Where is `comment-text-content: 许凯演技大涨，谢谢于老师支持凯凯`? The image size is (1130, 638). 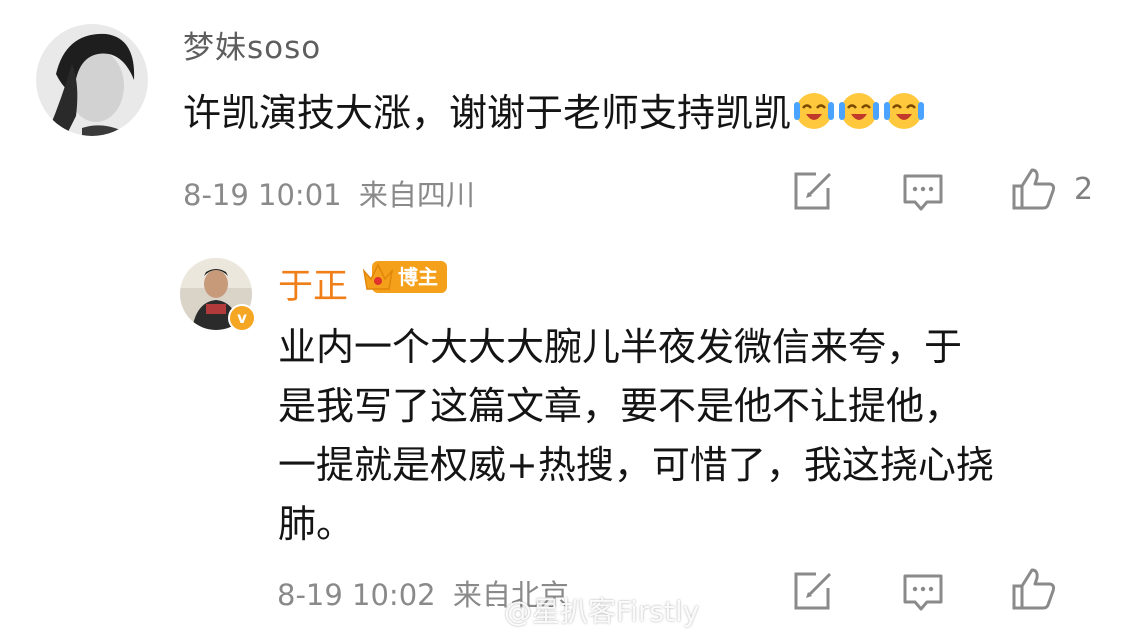
comment-text-content: 许凯演技大涨，谢谢于老师支持凯凯 is located at coordinates (487, 113).